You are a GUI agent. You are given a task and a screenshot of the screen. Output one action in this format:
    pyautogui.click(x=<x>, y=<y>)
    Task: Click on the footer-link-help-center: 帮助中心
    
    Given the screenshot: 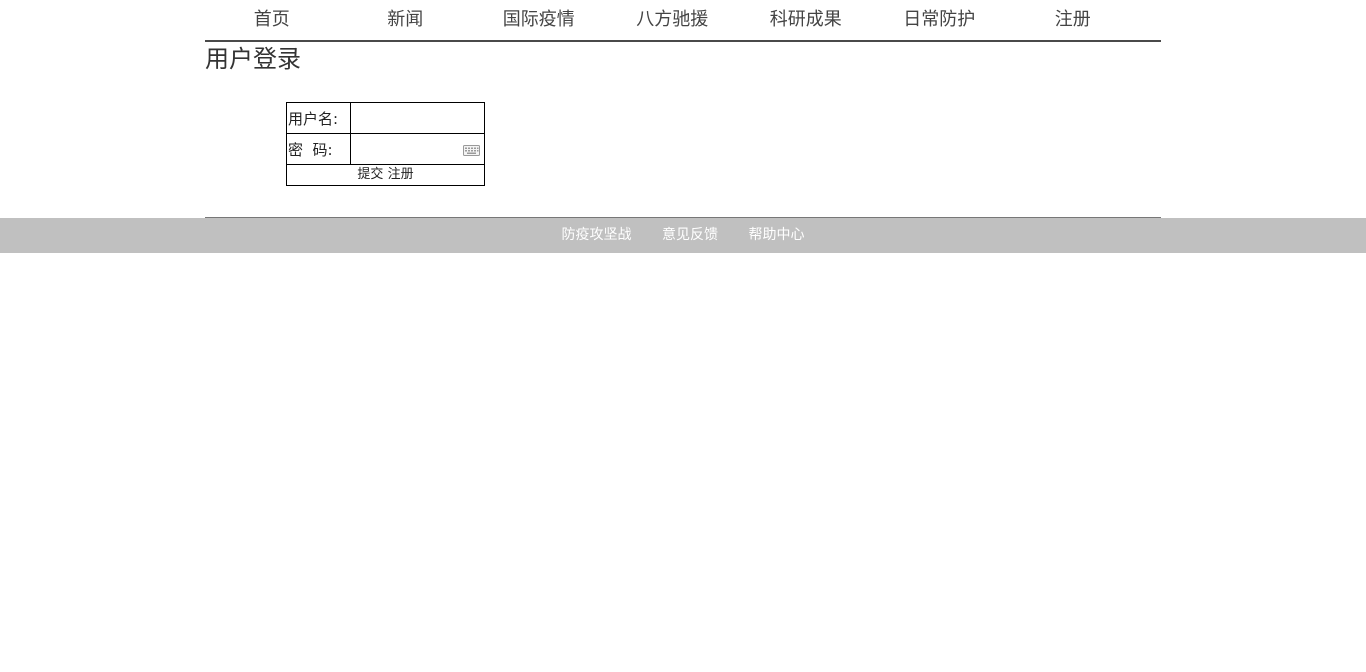 What is the action you would take?
    pyautogui.click(x=776, y=235)
    